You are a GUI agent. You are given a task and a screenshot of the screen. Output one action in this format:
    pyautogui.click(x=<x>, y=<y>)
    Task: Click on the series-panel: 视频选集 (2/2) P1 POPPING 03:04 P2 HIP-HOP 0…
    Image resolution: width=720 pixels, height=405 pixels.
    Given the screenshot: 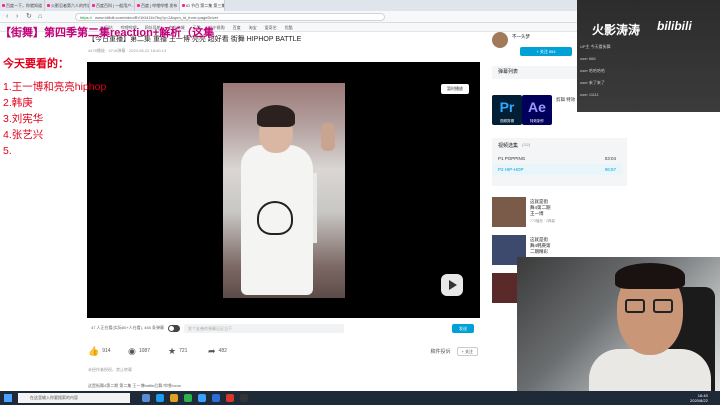 What is the action you would take?
    pyautogui.click(x=559, y=162)
    